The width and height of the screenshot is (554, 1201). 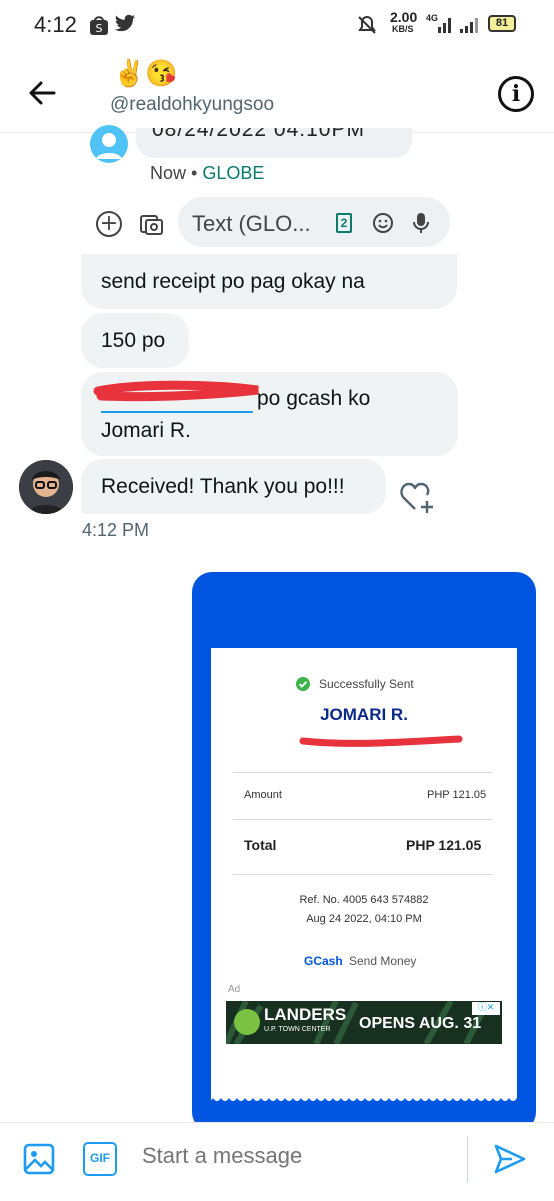 What do you see at coordinates (364, 1095) in the screenshot?
I see `receipt-zigzag` at bounding box center [364, 1095].